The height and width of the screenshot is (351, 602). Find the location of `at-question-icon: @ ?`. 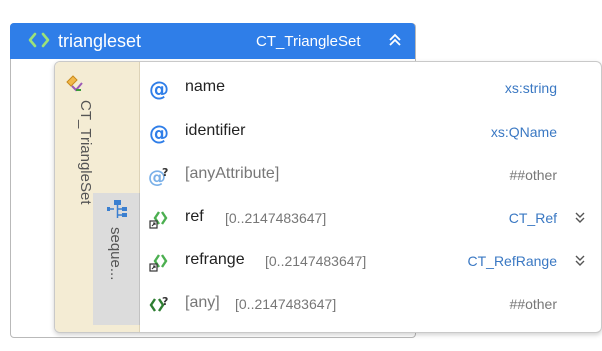

at-question-icon: @ ? is located at coordinates (158, 176).